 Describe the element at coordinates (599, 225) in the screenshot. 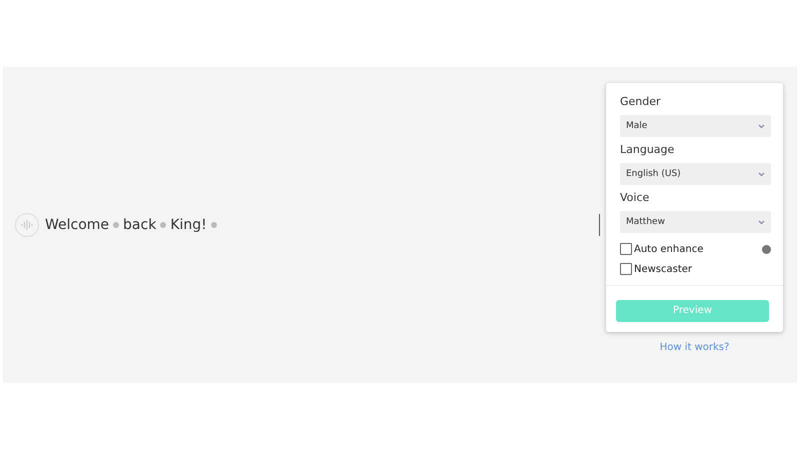

I see `text-cursor` at that location.